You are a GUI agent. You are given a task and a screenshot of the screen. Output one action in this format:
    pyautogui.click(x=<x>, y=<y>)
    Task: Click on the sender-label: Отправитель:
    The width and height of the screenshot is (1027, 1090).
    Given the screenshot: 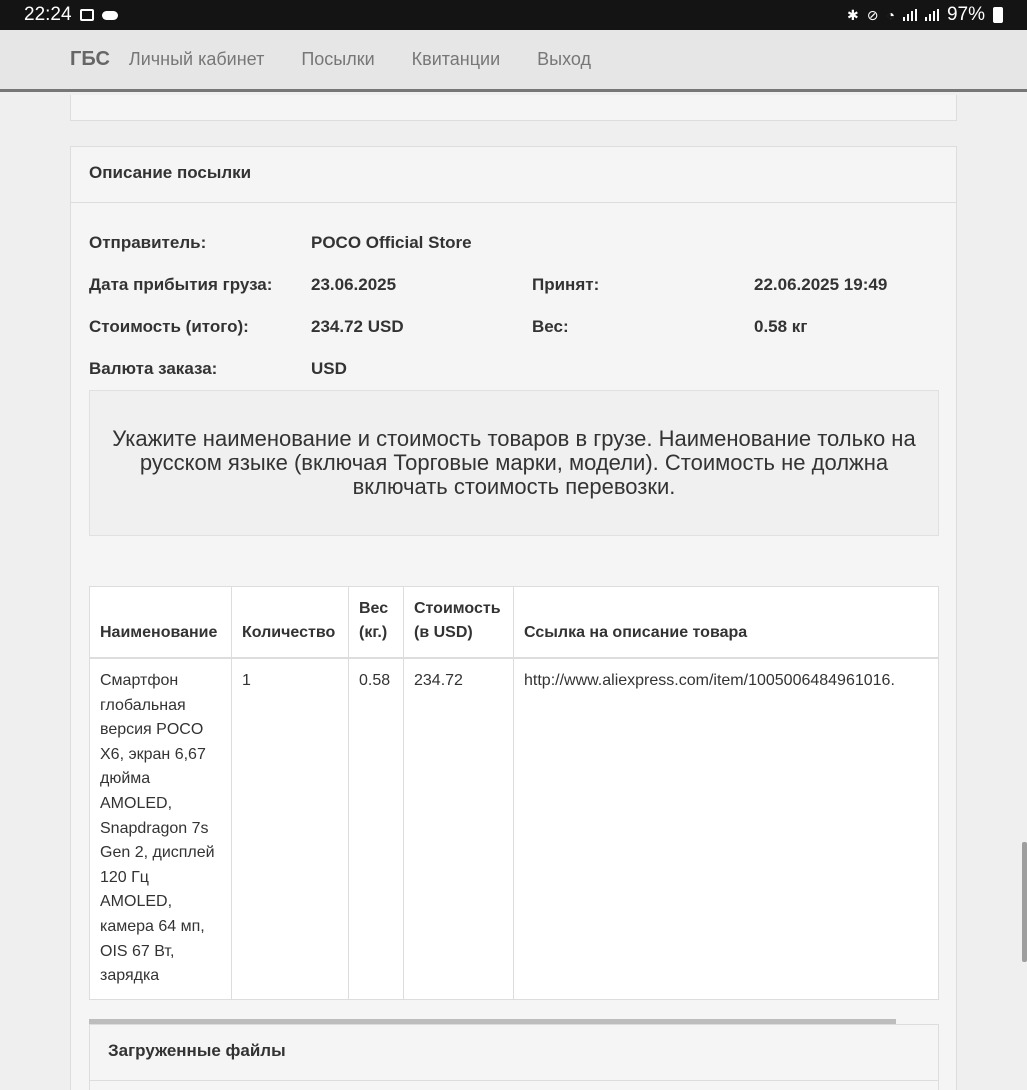 What is the action you would take?
    pyautogui.click(x=148, y=242)
    